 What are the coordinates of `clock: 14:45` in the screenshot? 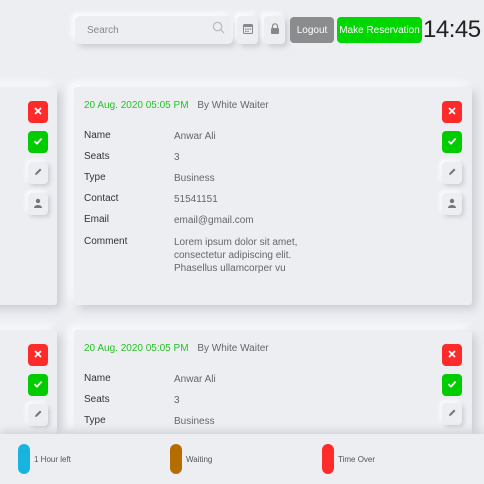 It's located at (452, 29).